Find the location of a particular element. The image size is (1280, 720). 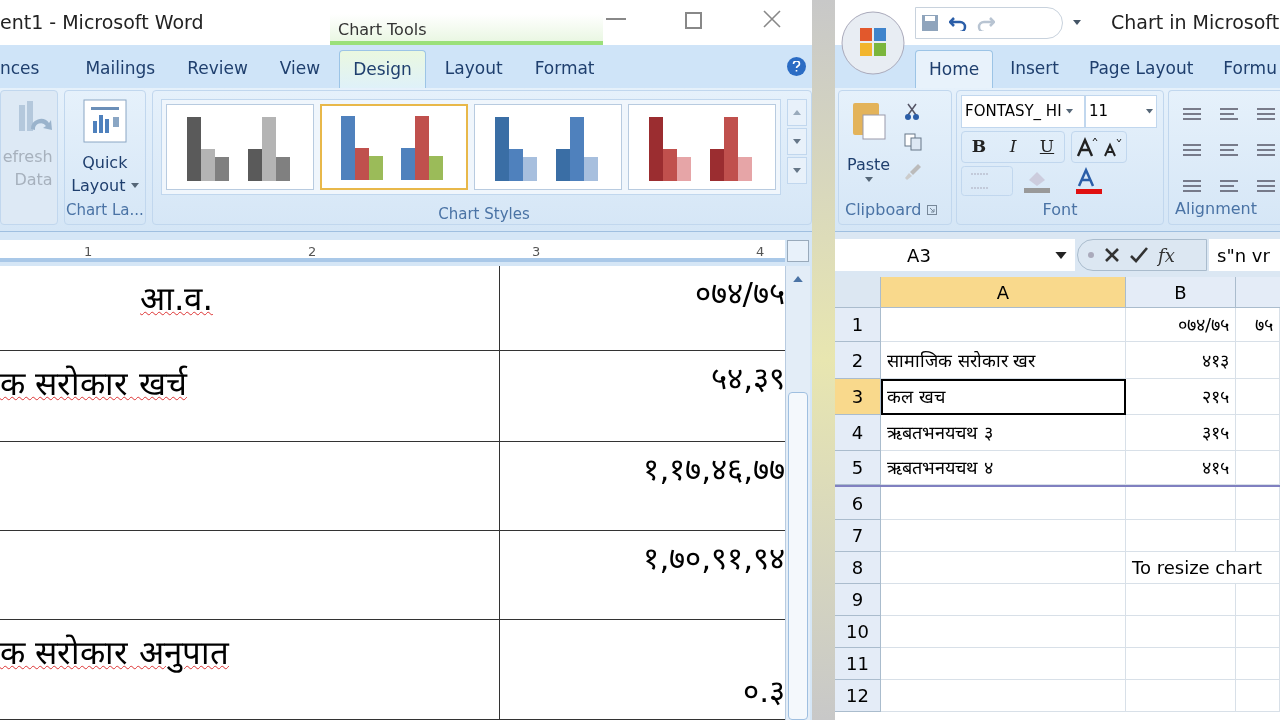

ribbon-tab: Format is located at coordinates (564, 69).